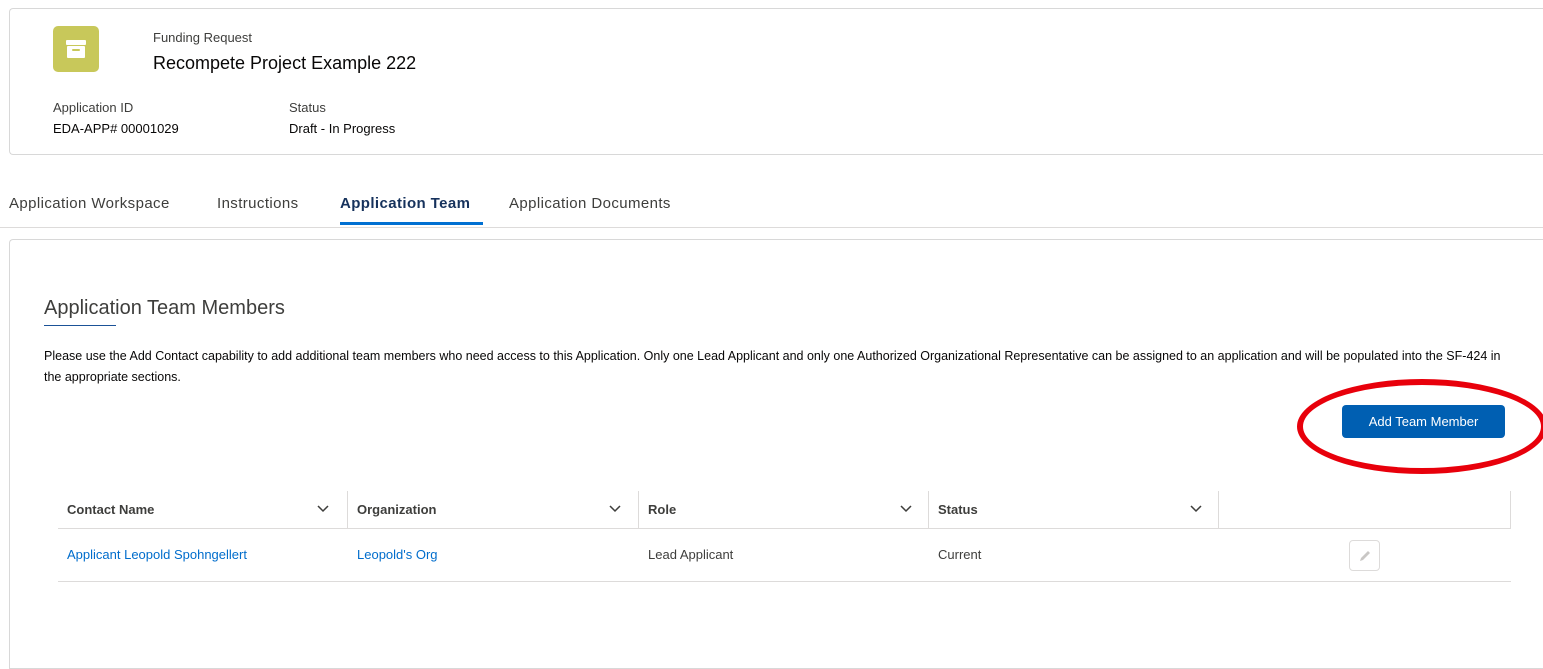 The width and height of the screenshot is (1543, 669). Describe the element at coordinates (157, 555) in the screenshot. I see `contact-name-link: Applicant Leopold Spohngellert` at that location.